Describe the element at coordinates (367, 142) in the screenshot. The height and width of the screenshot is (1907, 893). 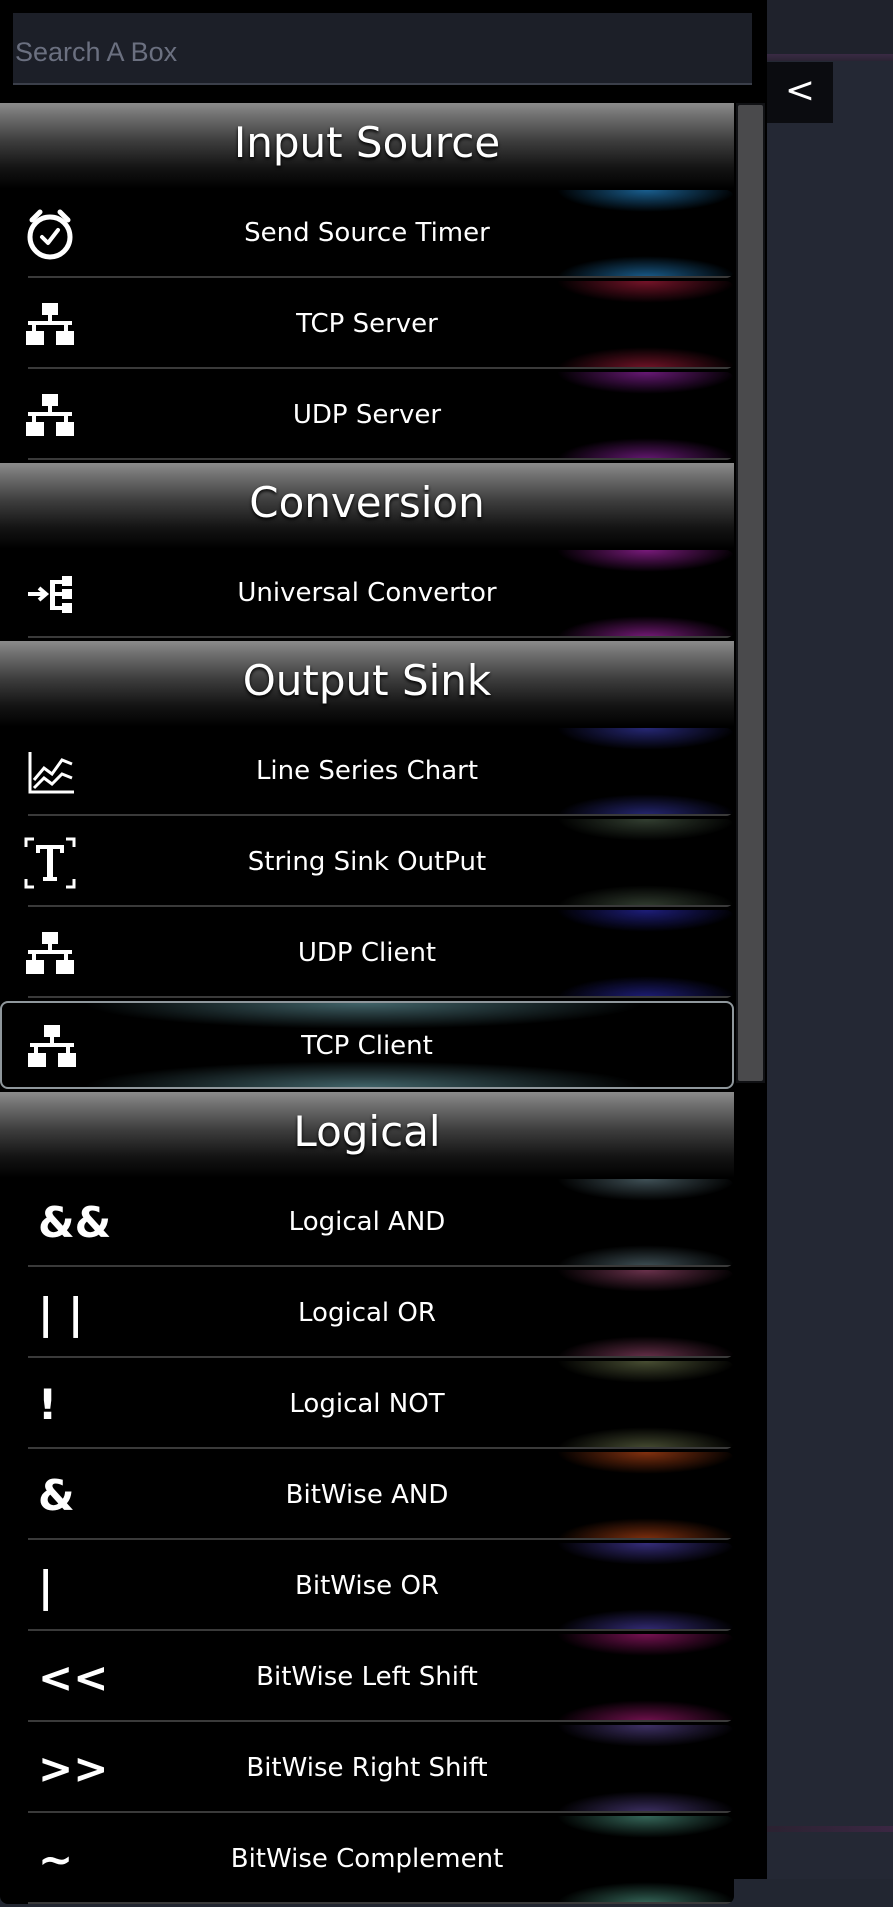
I see `group-title: Input Source` at that location.